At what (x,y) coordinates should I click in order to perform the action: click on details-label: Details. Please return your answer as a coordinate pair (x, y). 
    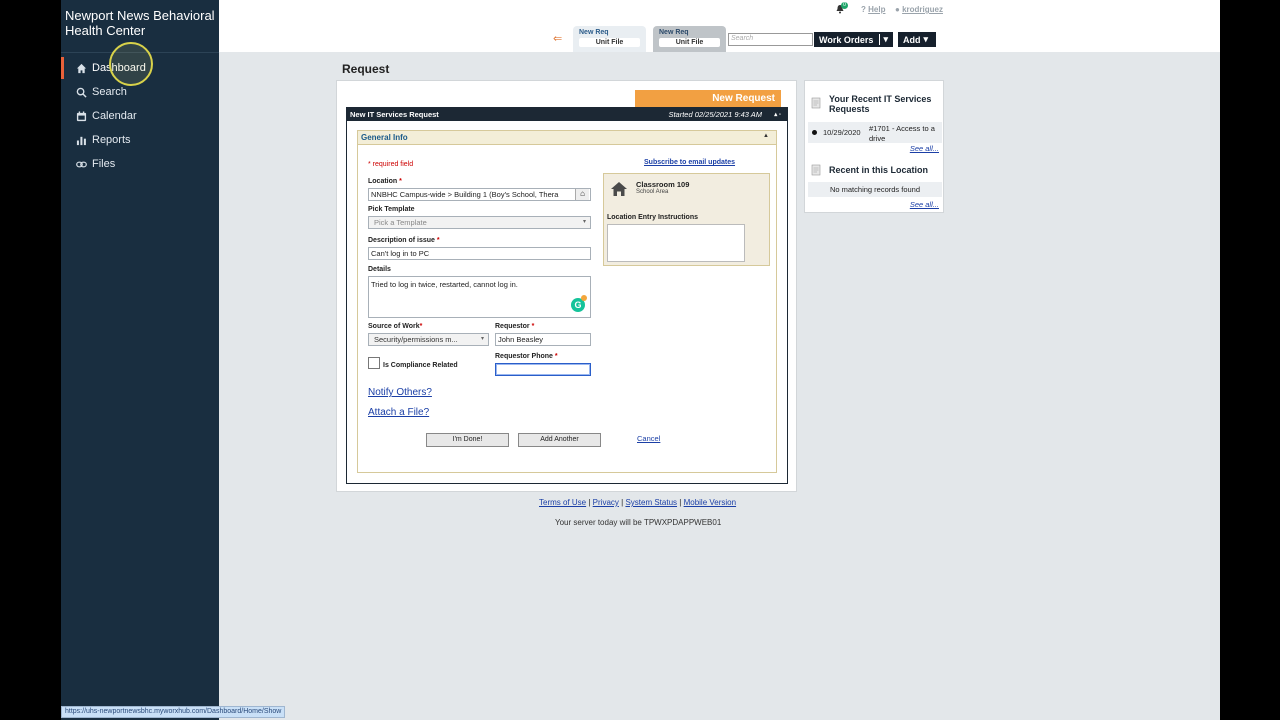
    Looking at the image, I should click on (379, 269).